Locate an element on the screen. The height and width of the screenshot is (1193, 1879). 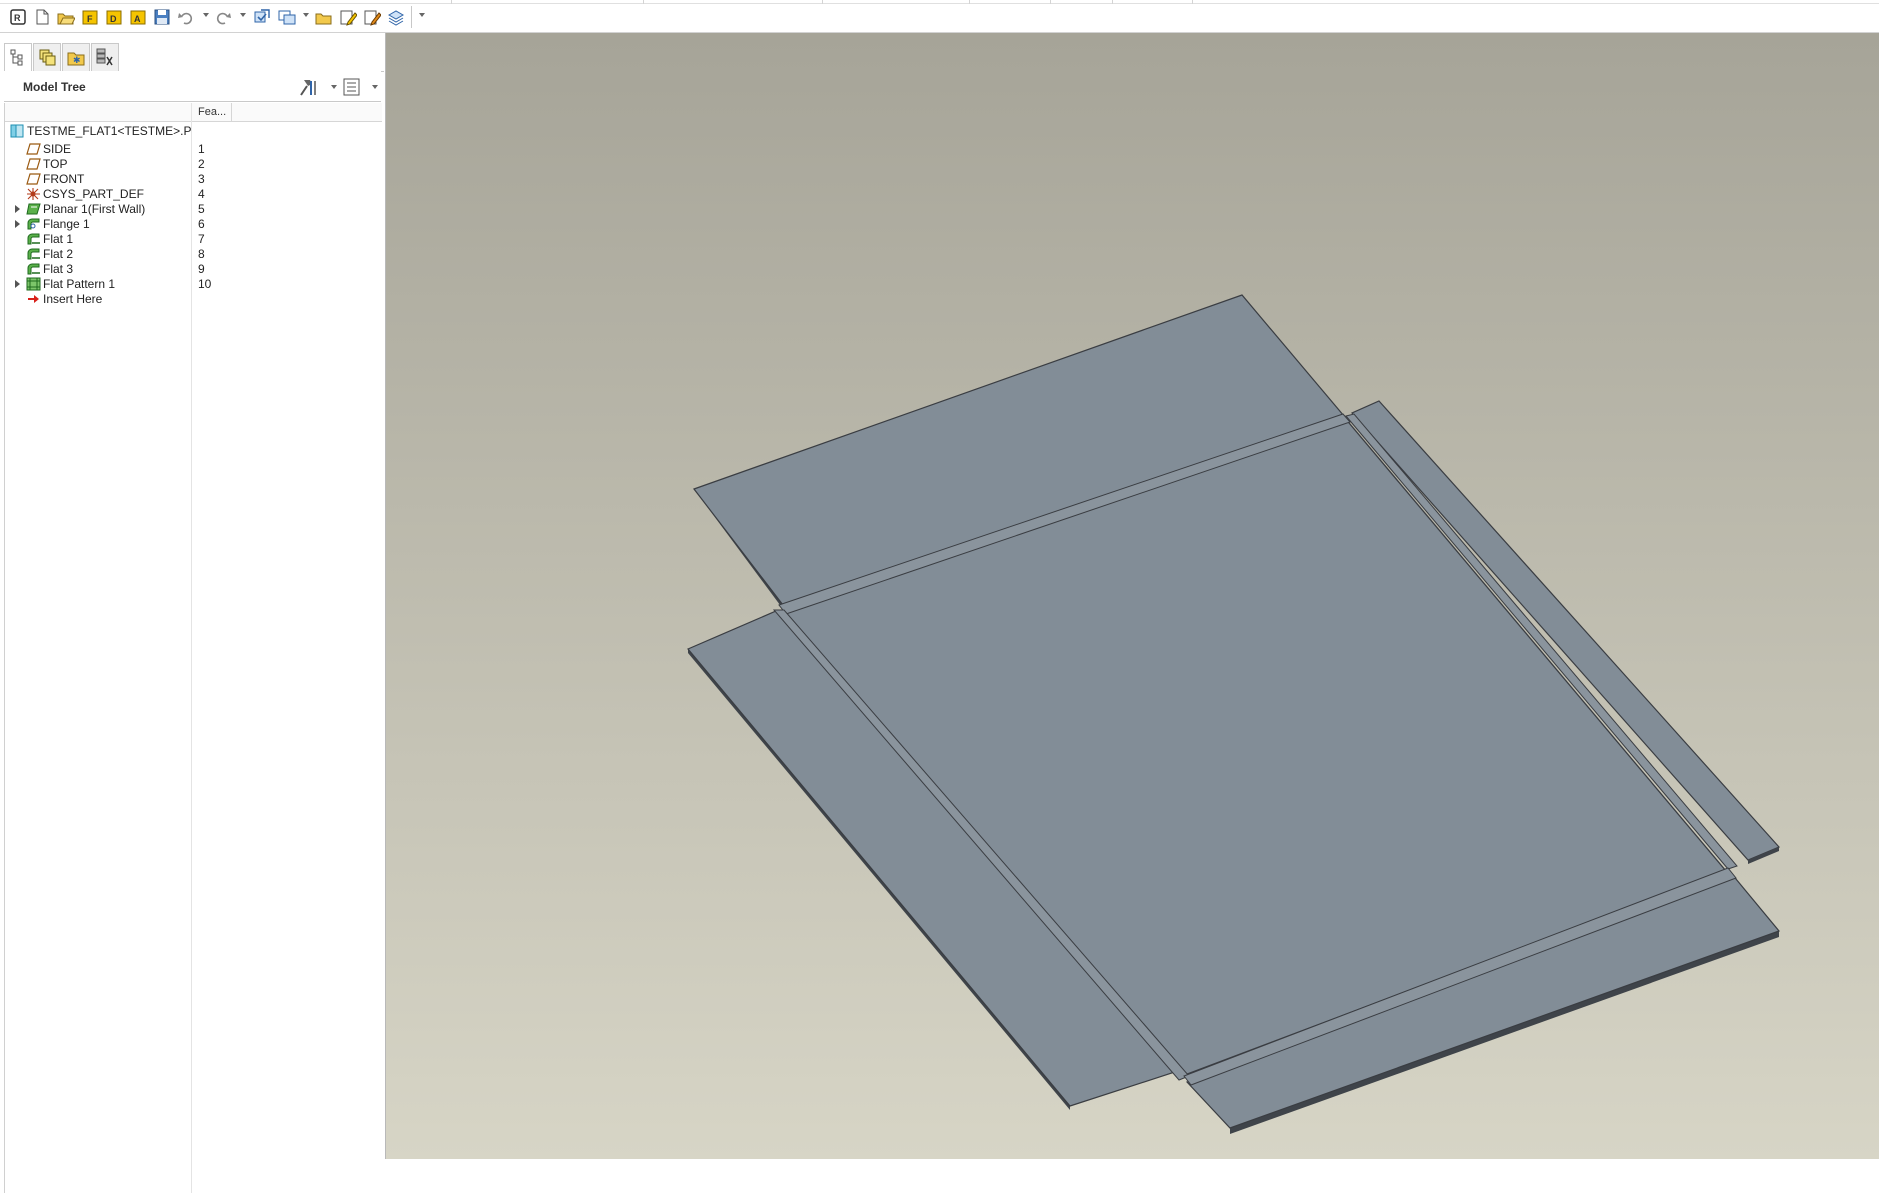
model-tree-title: Model Tree is located at coordinates (54, 87).